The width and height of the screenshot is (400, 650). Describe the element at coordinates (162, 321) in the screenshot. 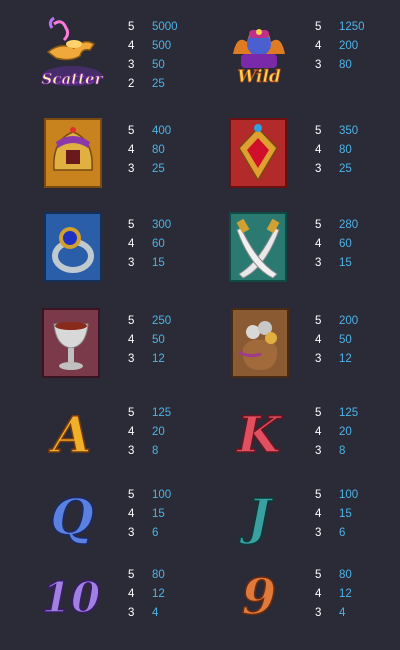

I see `pay-amount: 250` at that location.